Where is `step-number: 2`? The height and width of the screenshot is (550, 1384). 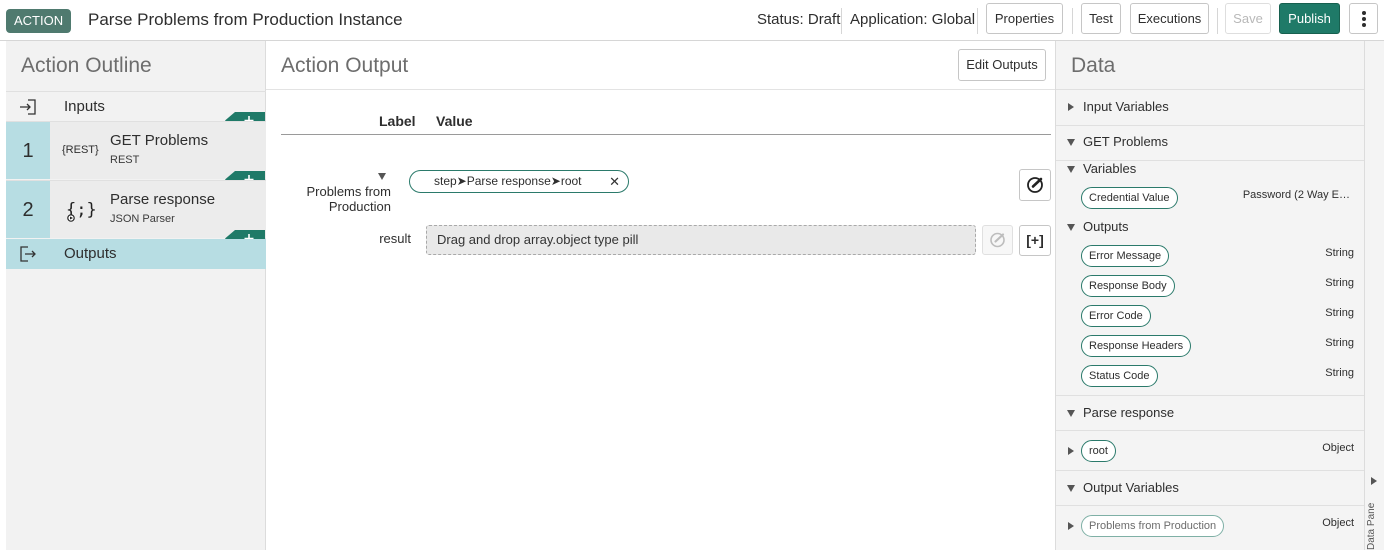
step-number: 2 is located at coordinates (28, 209).